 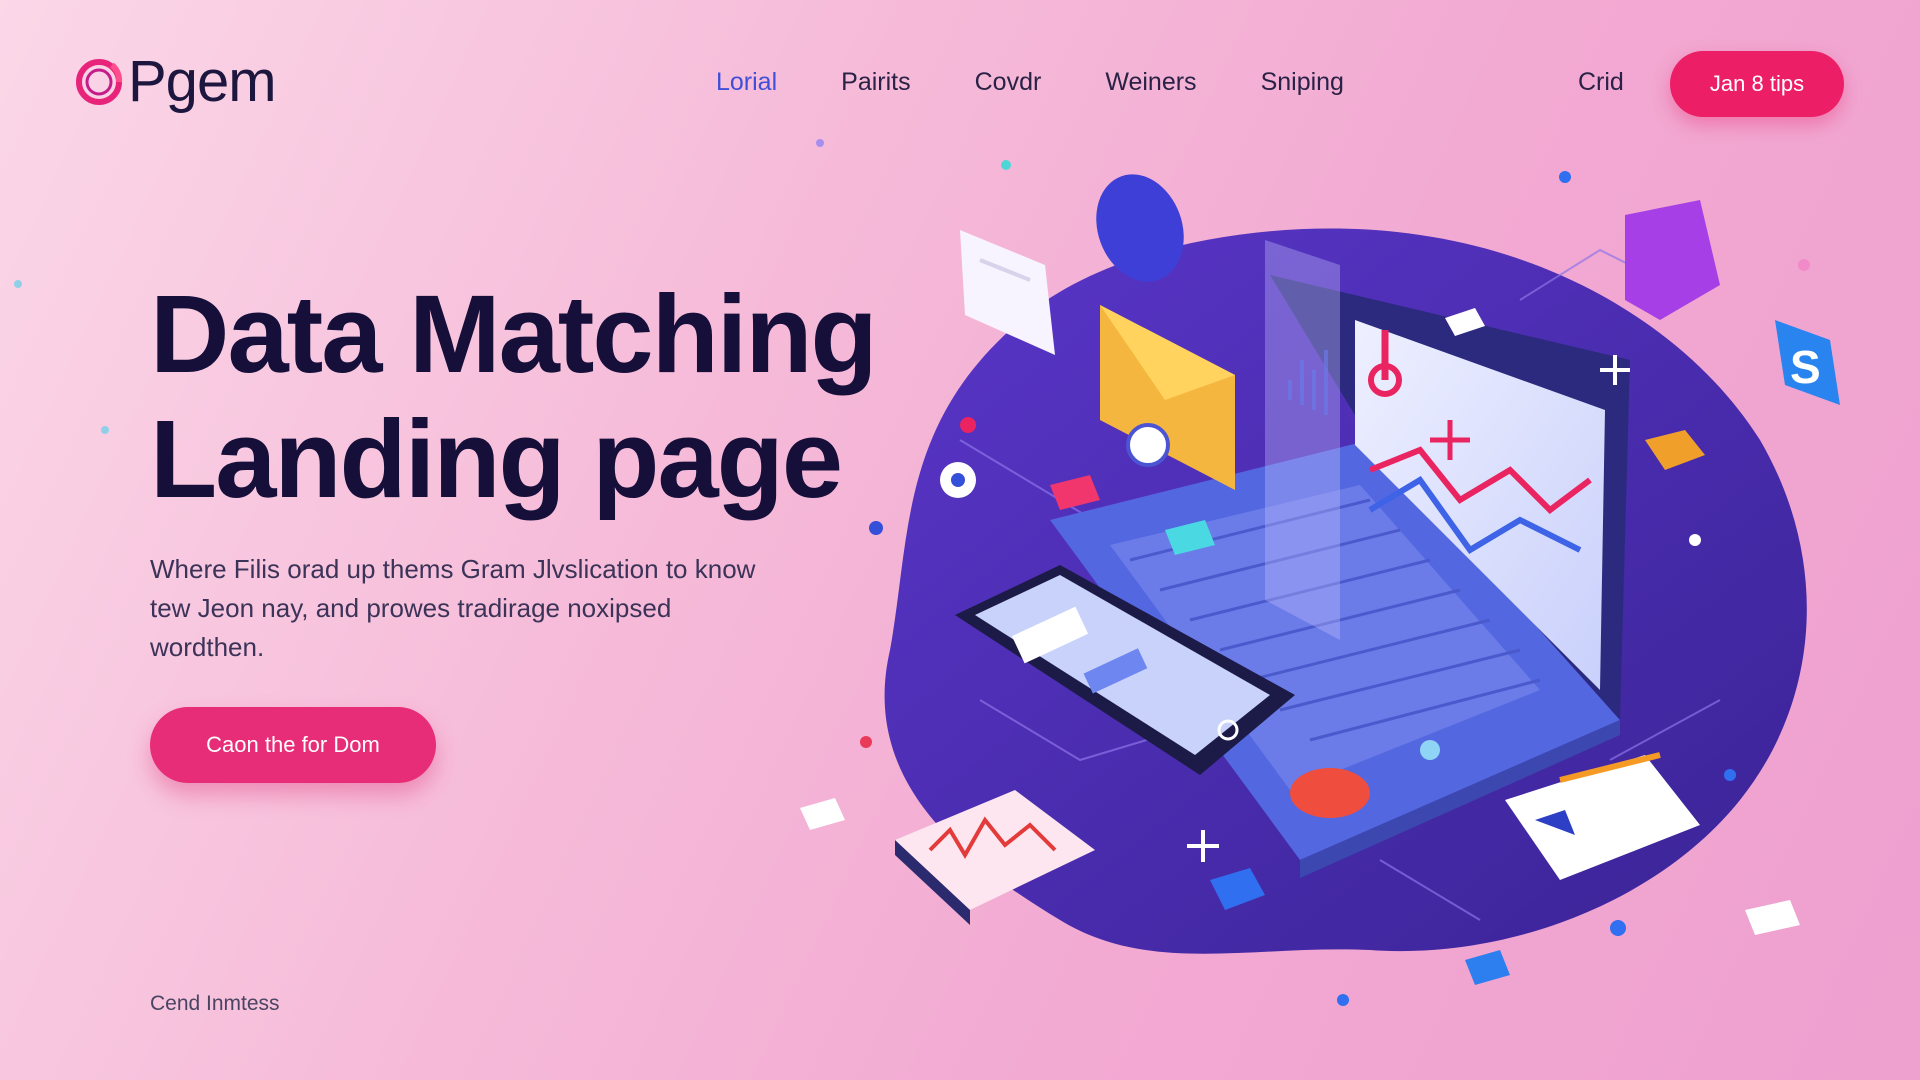 What do you see at coordinates (1150, 82) in the screenshot?
I see `nav-item-weiners: Weiners` at bounding box center [1150, 82].